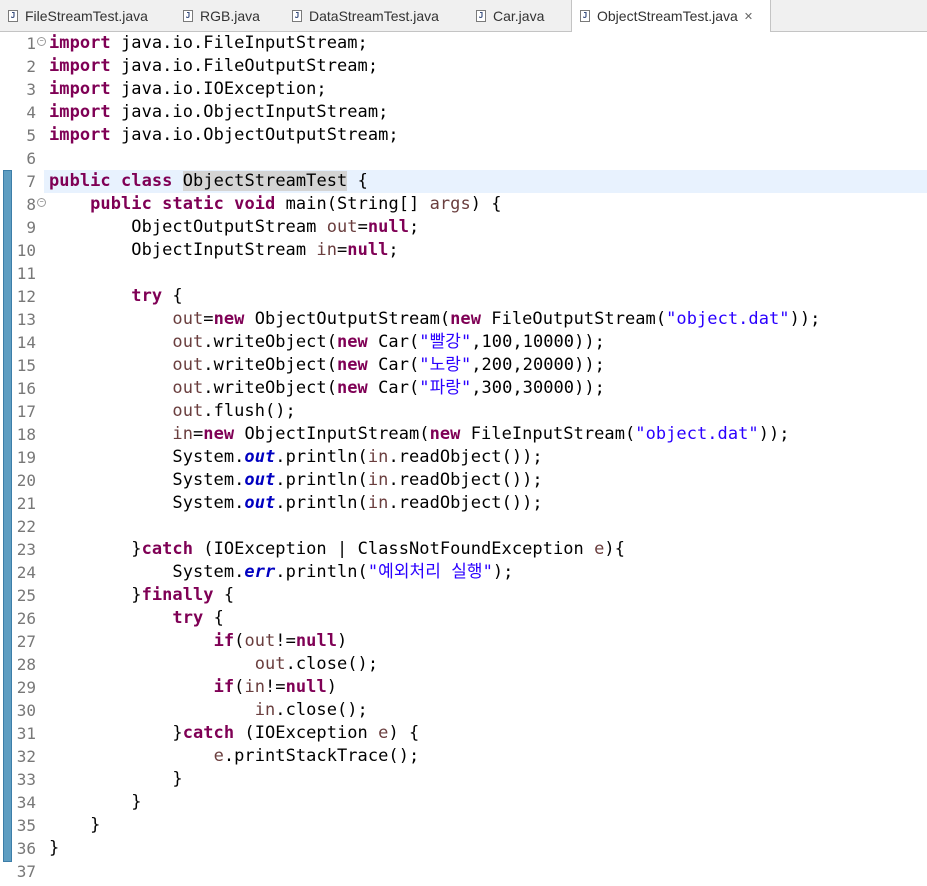  I want to click on code-line: ObjectOutputStream out=null;, so click(488, 227).